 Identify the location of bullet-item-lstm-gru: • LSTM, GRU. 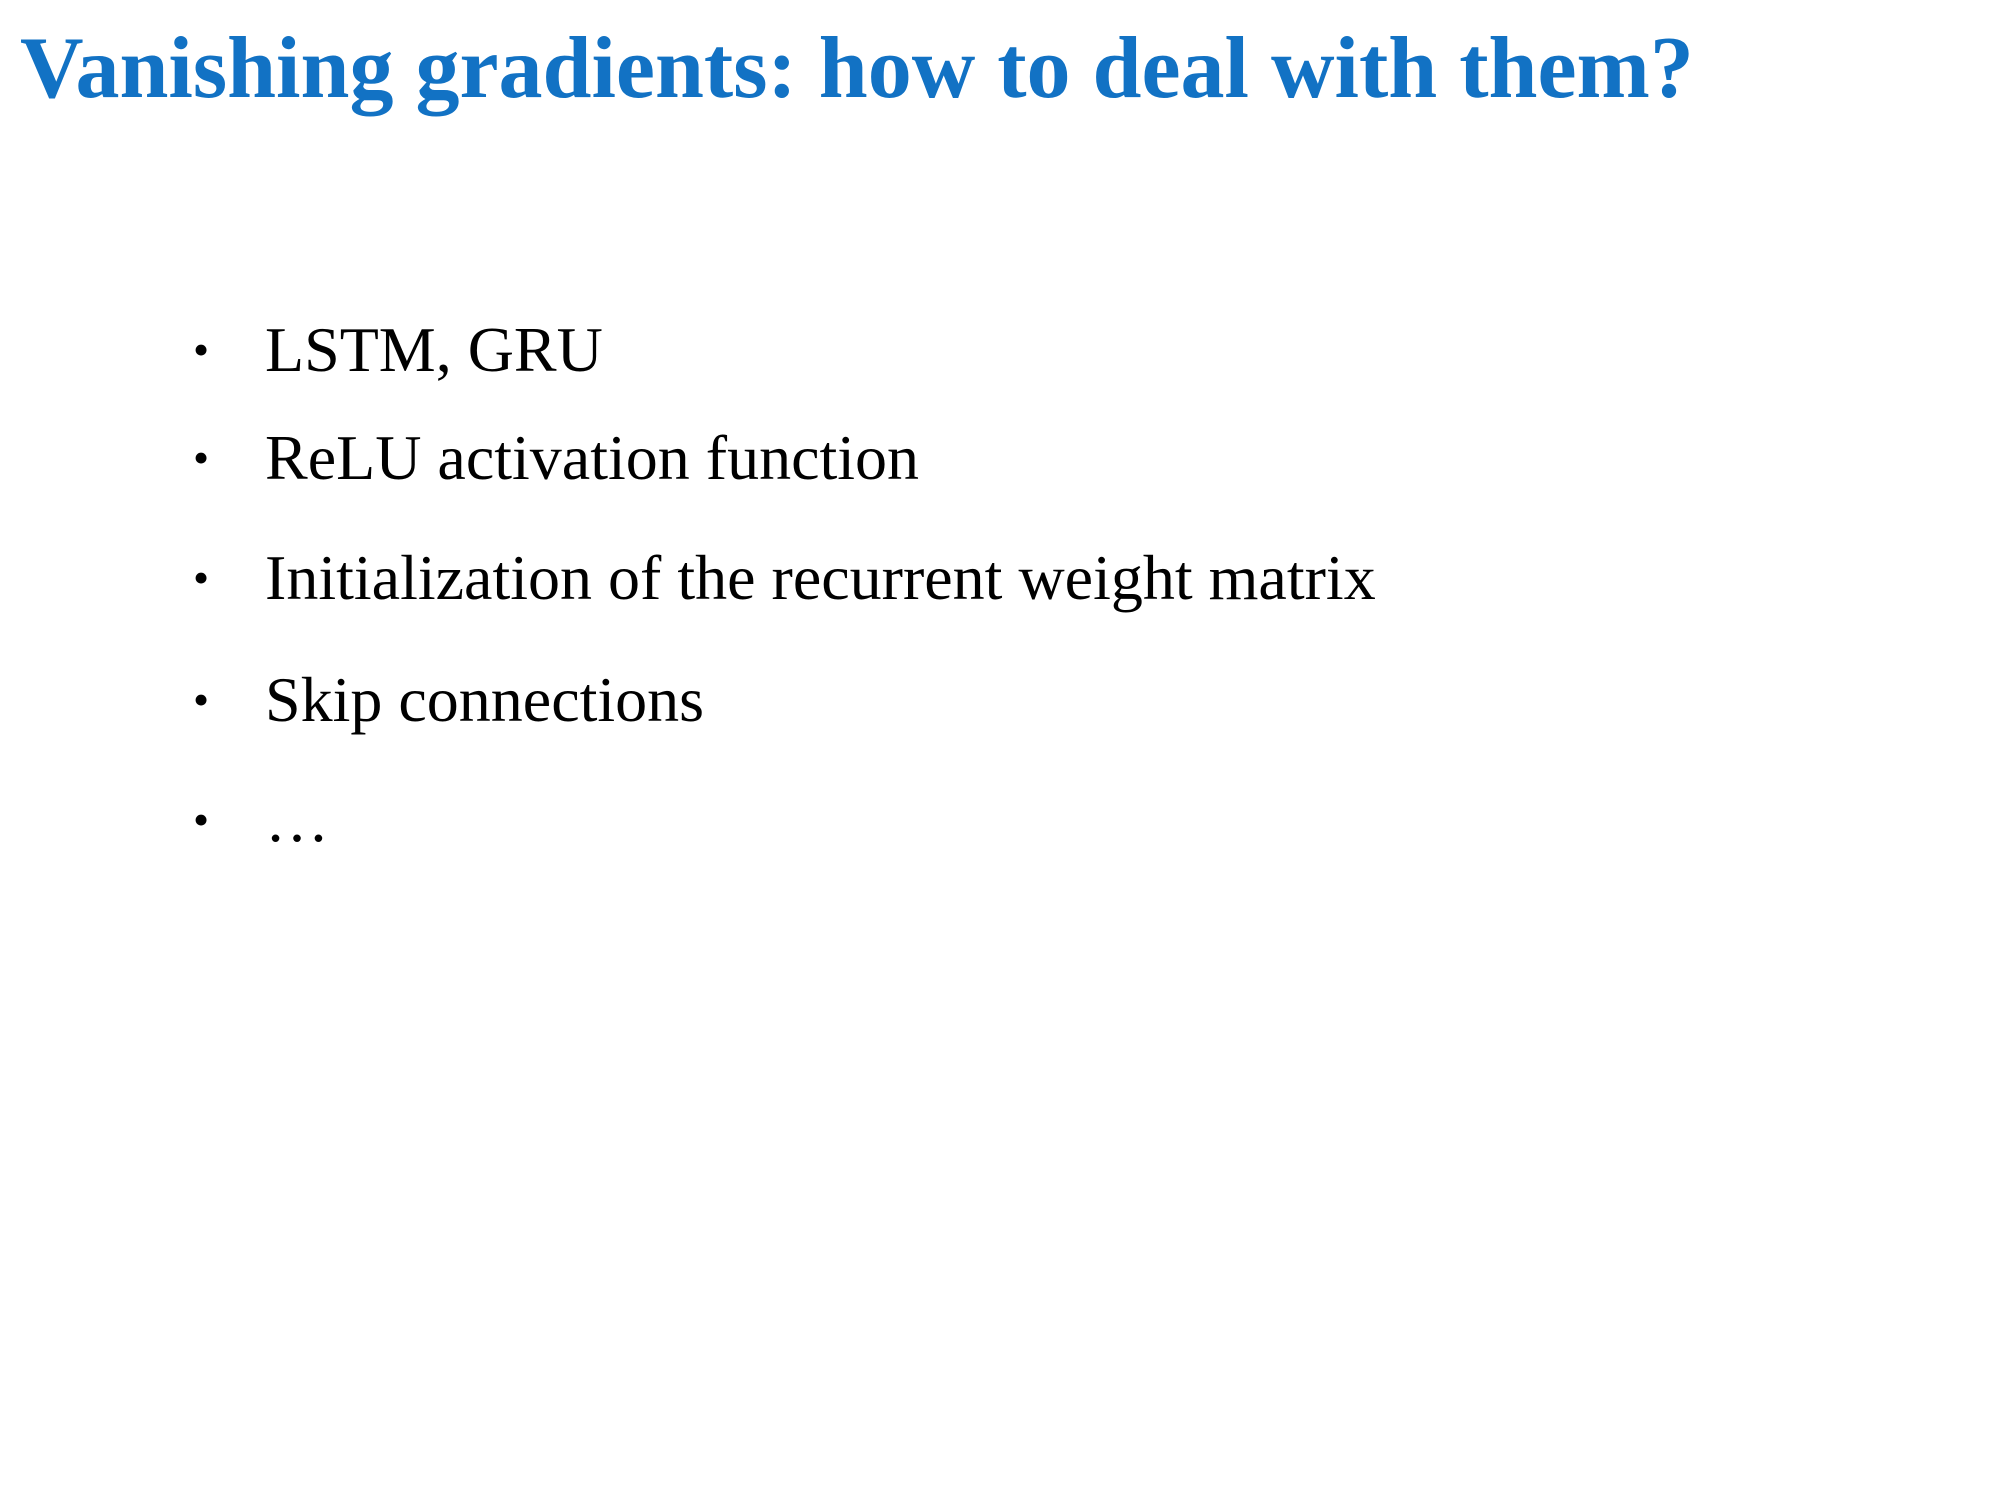
(398, 350).